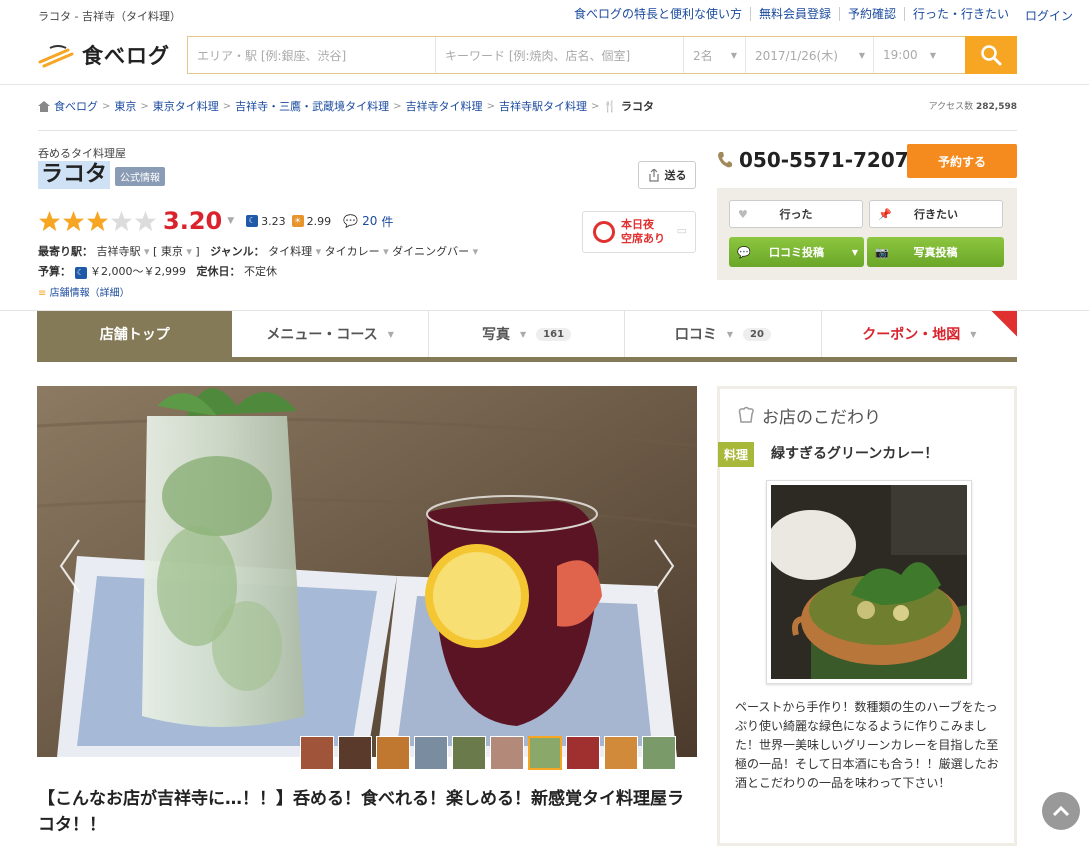 The image size is (1089, 846). What do you see at coordinates (545, 753) in the screenshot?
I see `thumbnail-selected` at bounding box center [545, 753].